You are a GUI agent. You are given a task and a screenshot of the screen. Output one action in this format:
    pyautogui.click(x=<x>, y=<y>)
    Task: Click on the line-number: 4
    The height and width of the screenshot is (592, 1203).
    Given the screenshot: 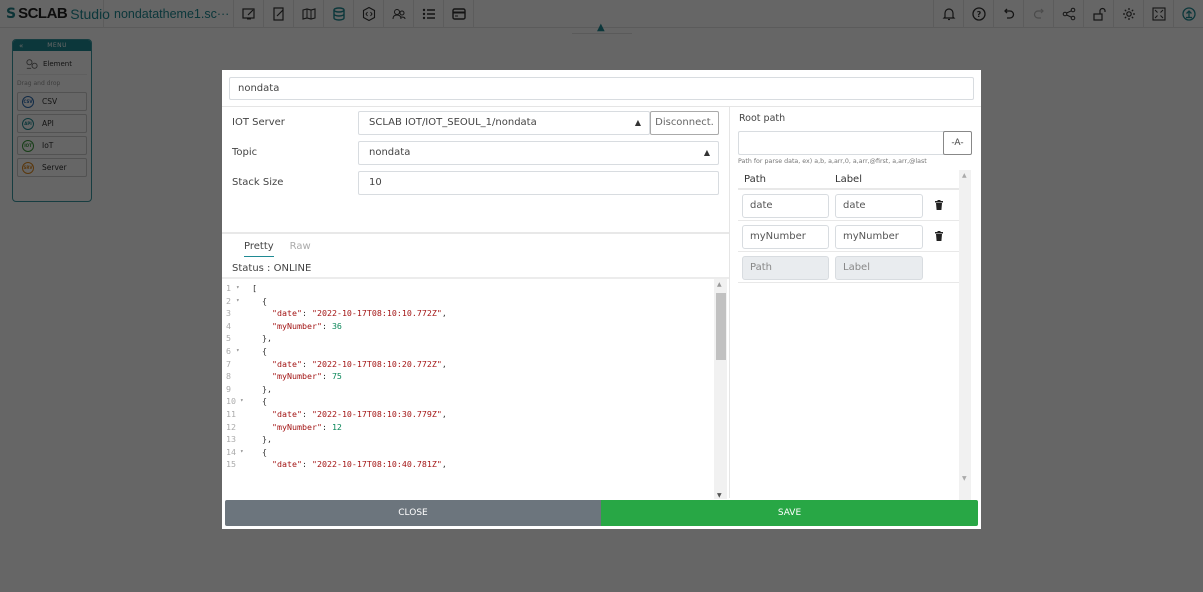 What is the action you would take?
    pyautogui.click(x=228, y=325)
    